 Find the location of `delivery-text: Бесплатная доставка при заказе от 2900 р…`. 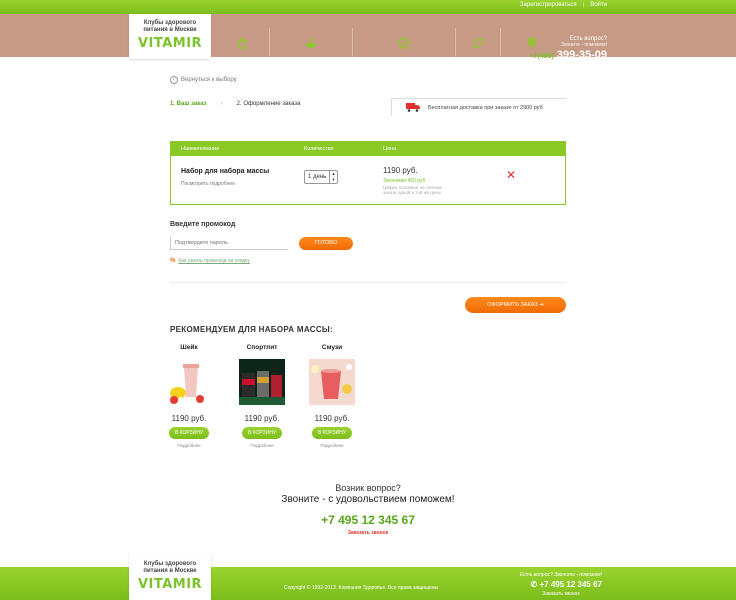

delivery-text: Бесплатная доставка при заказе от 2900 р… is located at coordinates (485, 107).